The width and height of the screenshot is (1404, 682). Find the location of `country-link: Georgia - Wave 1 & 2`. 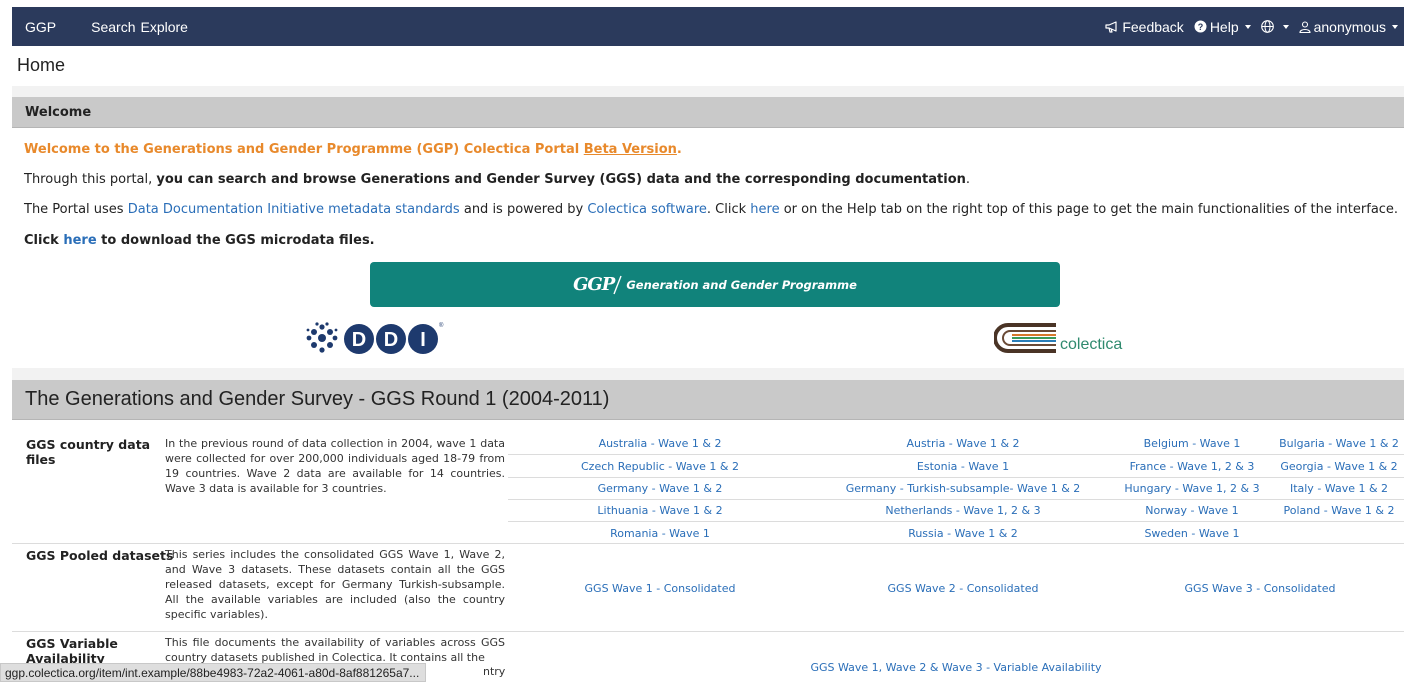

country-link: Georgia - Wave 1 & 2 is located at coordinates (1336, 466).